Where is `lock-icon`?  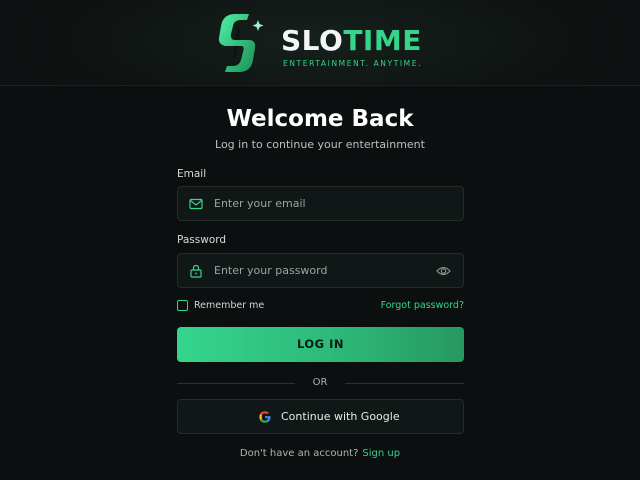 lock-icon is located at coordinates (196, 271).